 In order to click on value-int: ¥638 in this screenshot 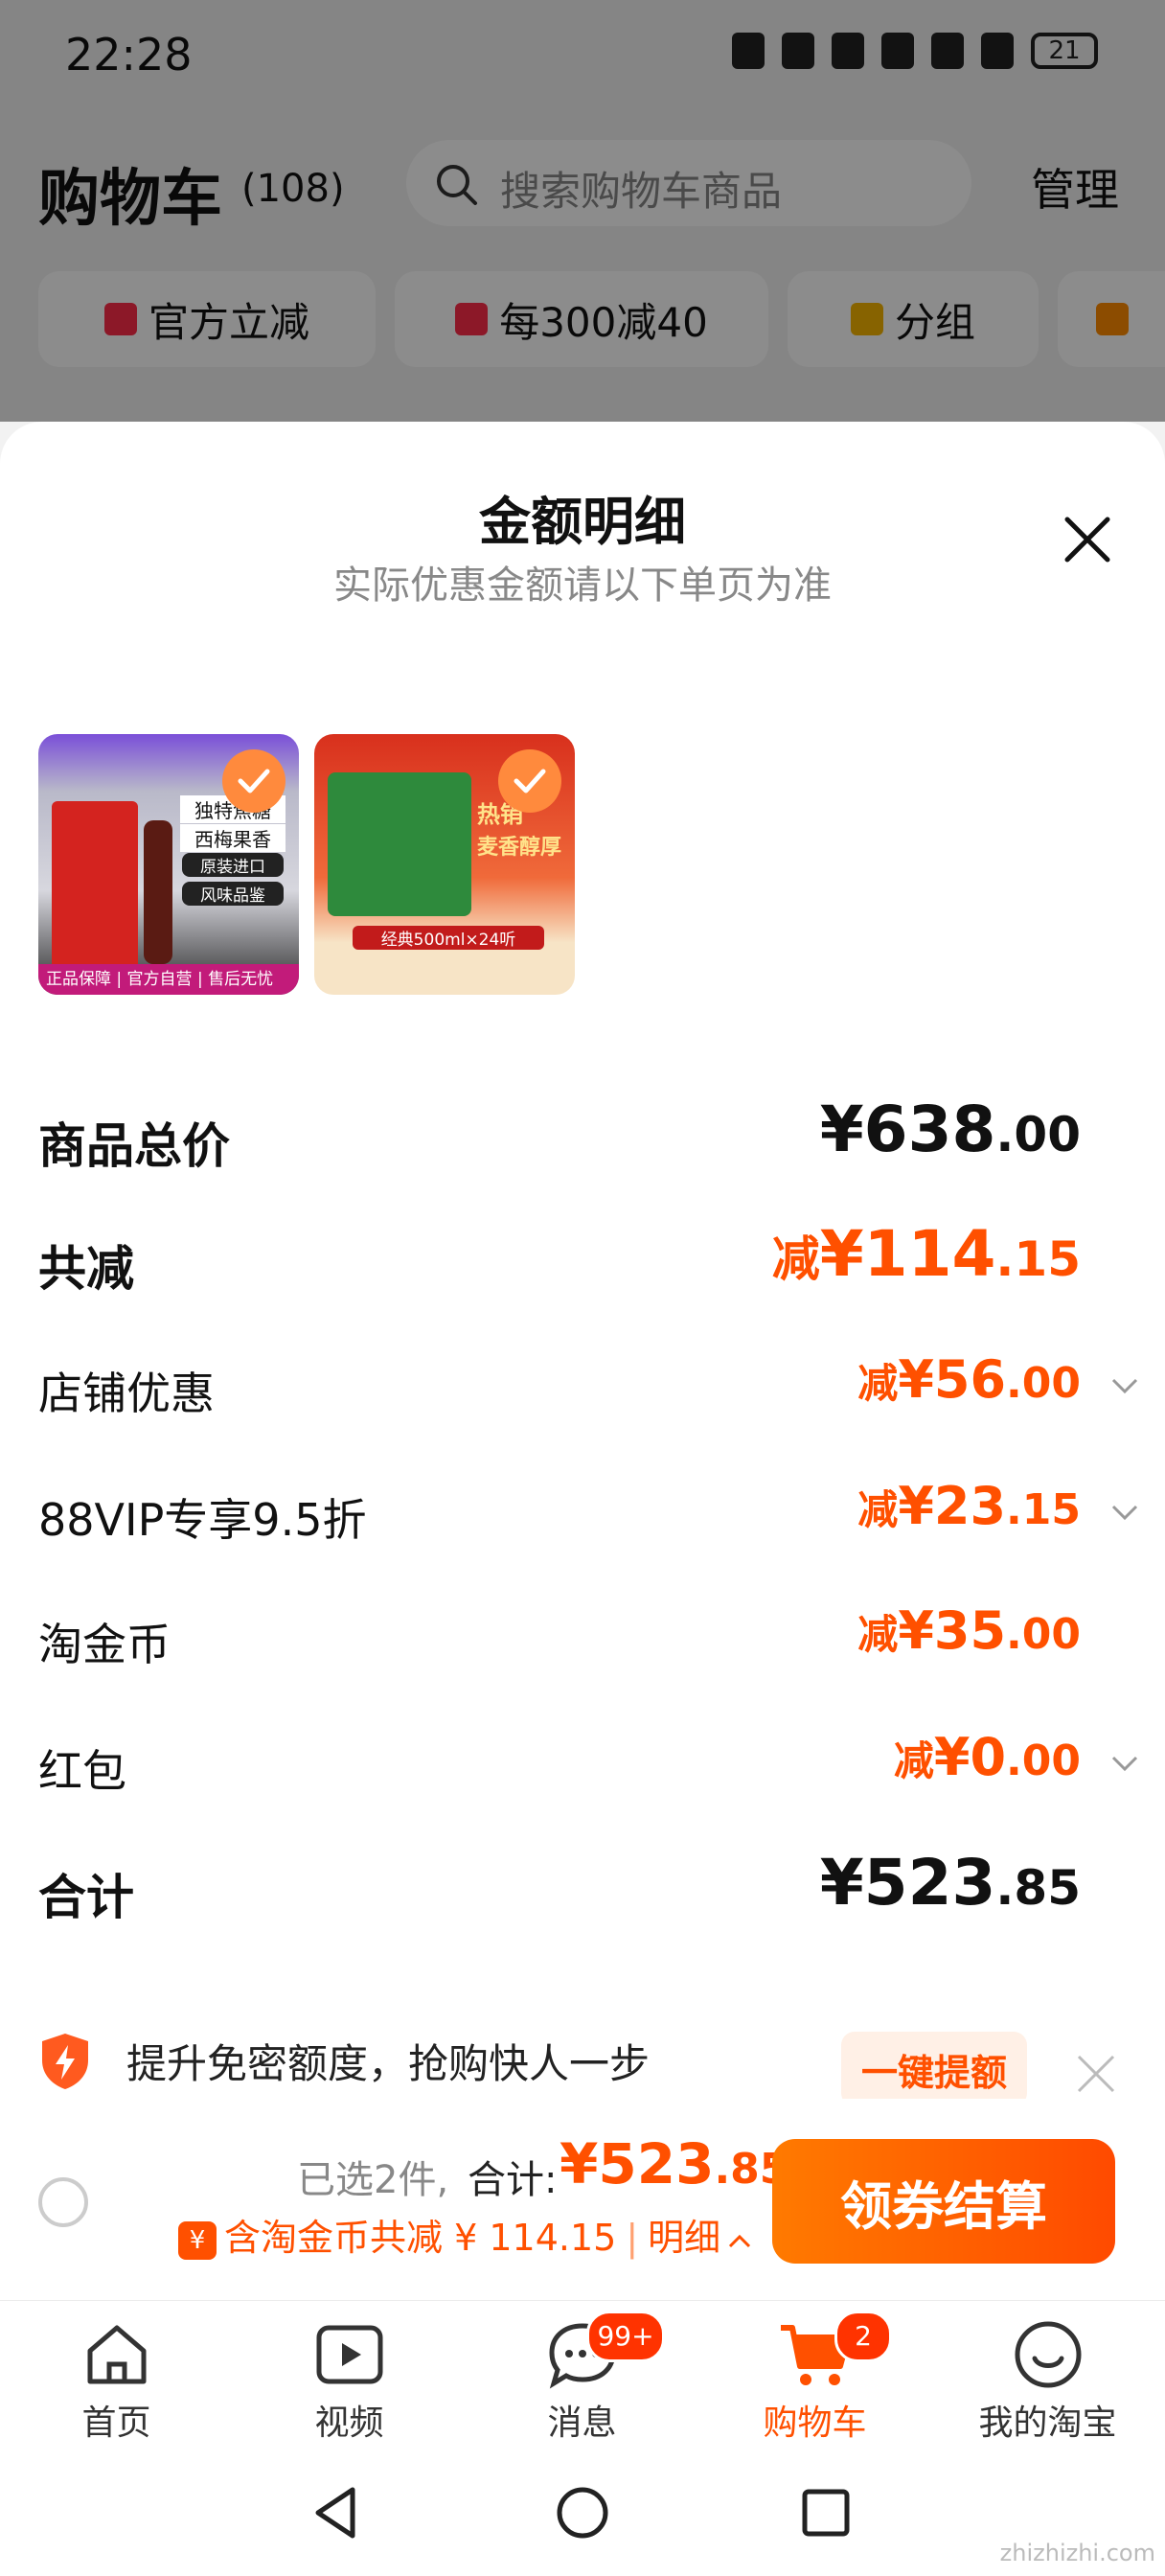, I will do `click(907, 1129)`.